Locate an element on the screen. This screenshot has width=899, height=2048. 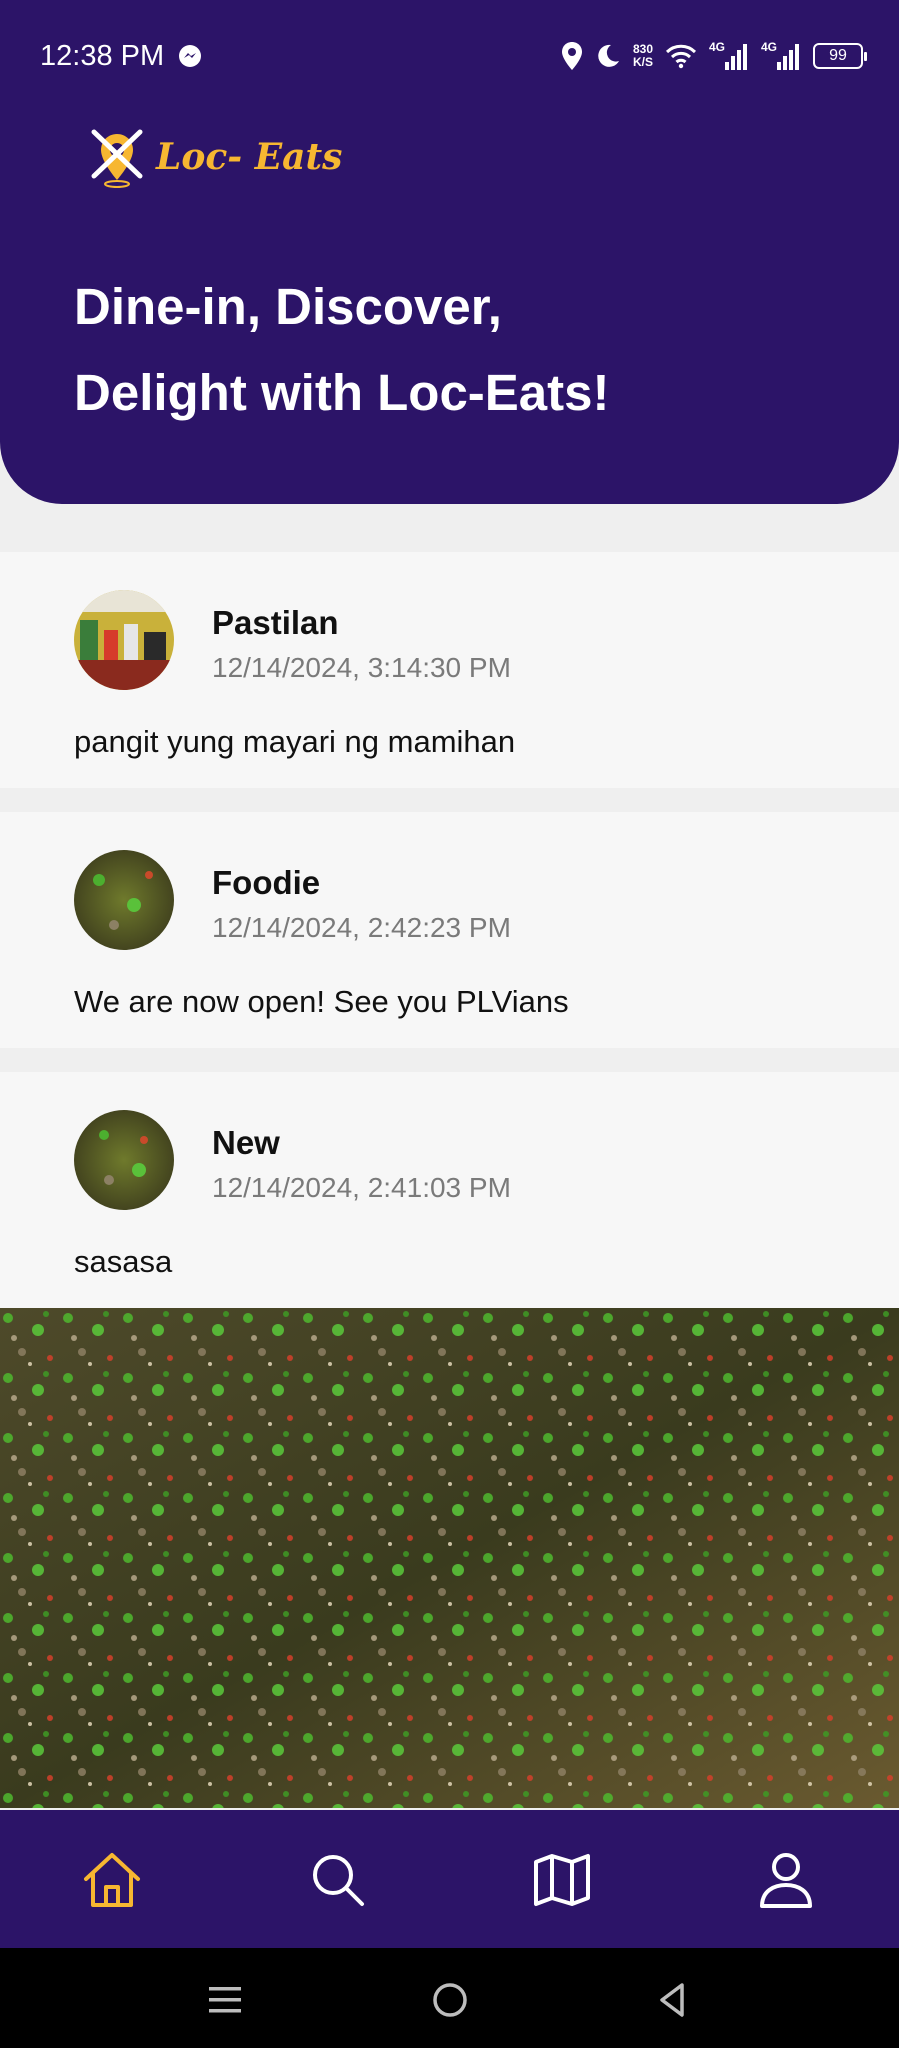
restaurant-photo-icon is located at coordinates (124, 640).